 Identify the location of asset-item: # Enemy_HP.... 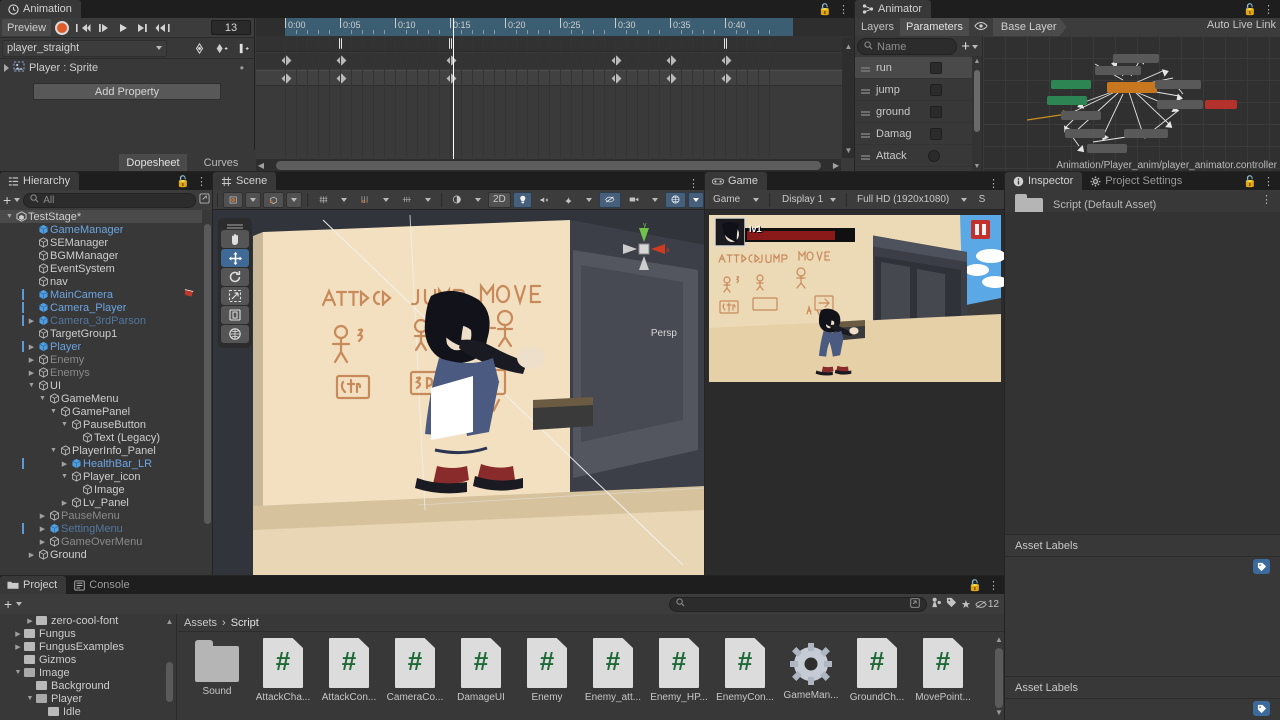
(679, 670).